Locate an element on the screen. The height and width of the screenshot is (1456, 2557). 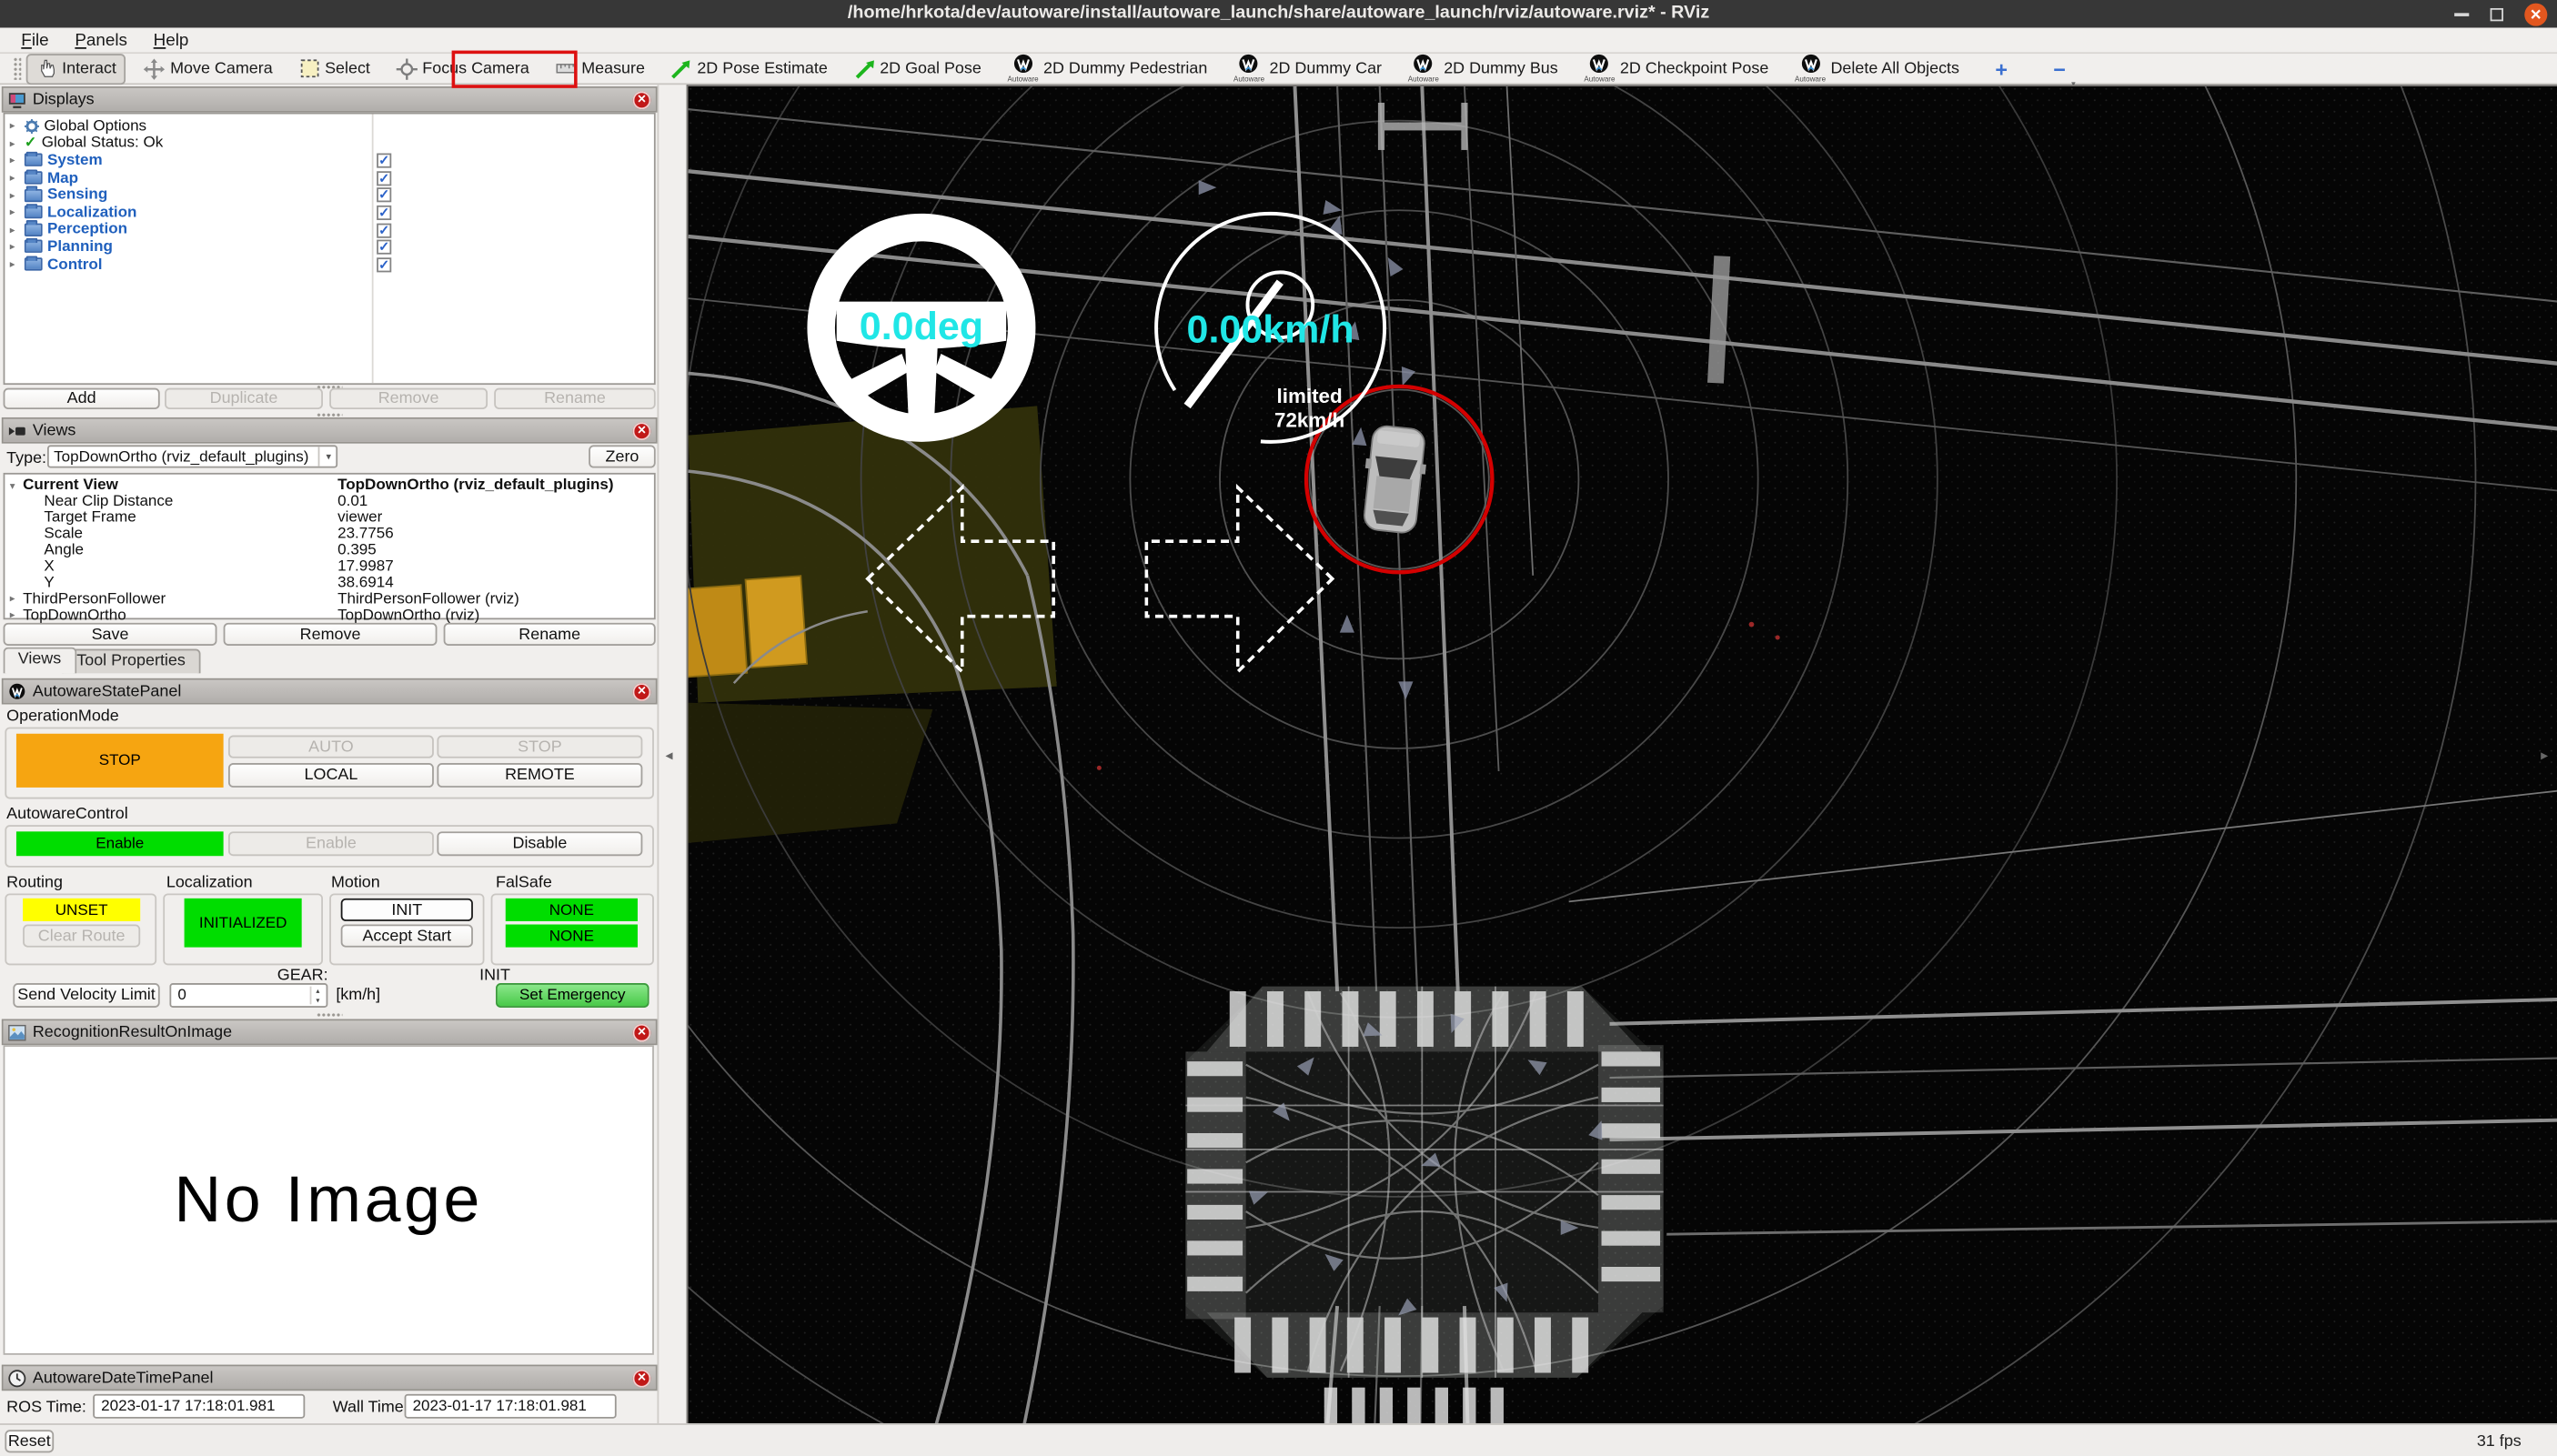
spin-up-icon: ▴ is located at coordinates (317, 992).